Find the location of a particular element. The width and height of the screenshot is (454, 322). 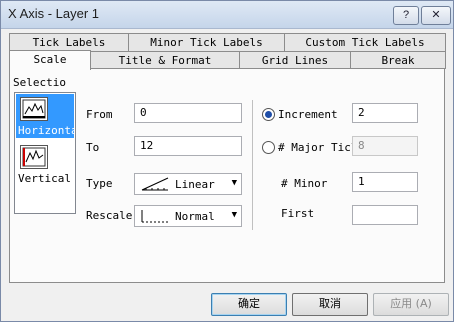

radio-selected-dot is located at coordinates (268, 114).